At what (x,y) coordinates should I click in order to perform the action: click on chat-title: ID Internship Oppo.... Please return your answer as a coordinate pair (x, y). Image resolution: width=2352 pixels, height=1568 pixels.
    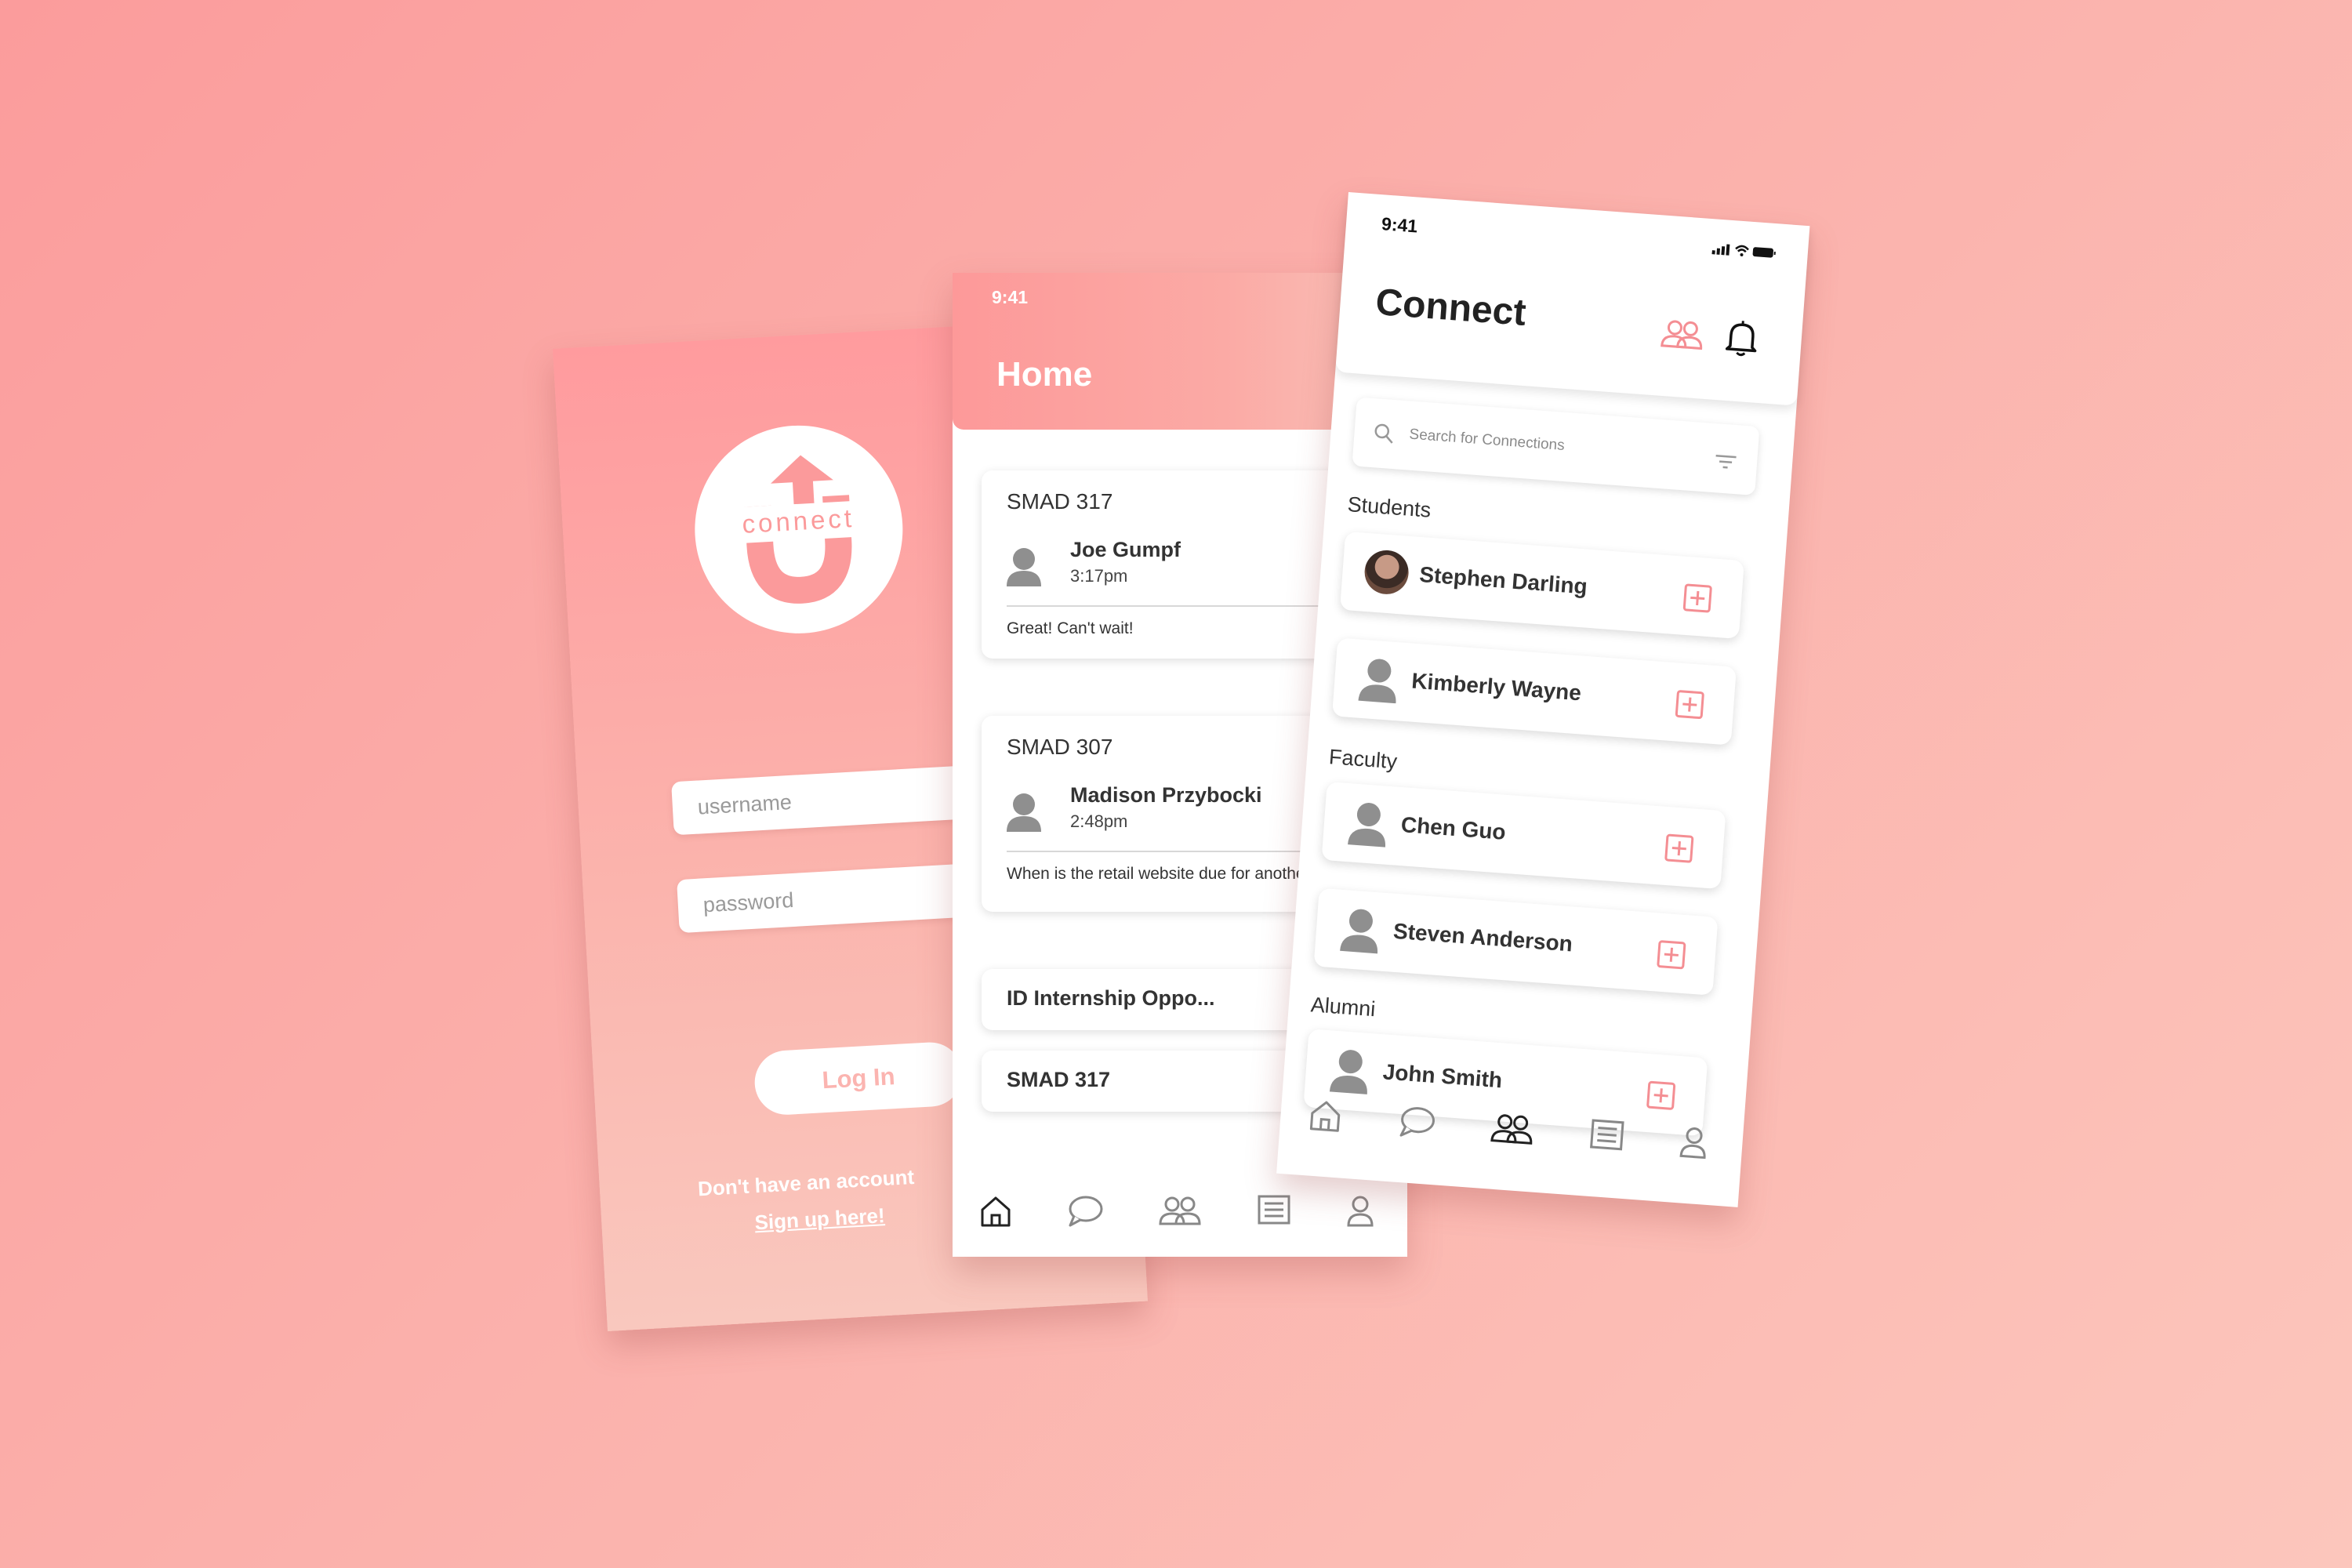
    Looking at the image, I should click on (1111, 998).